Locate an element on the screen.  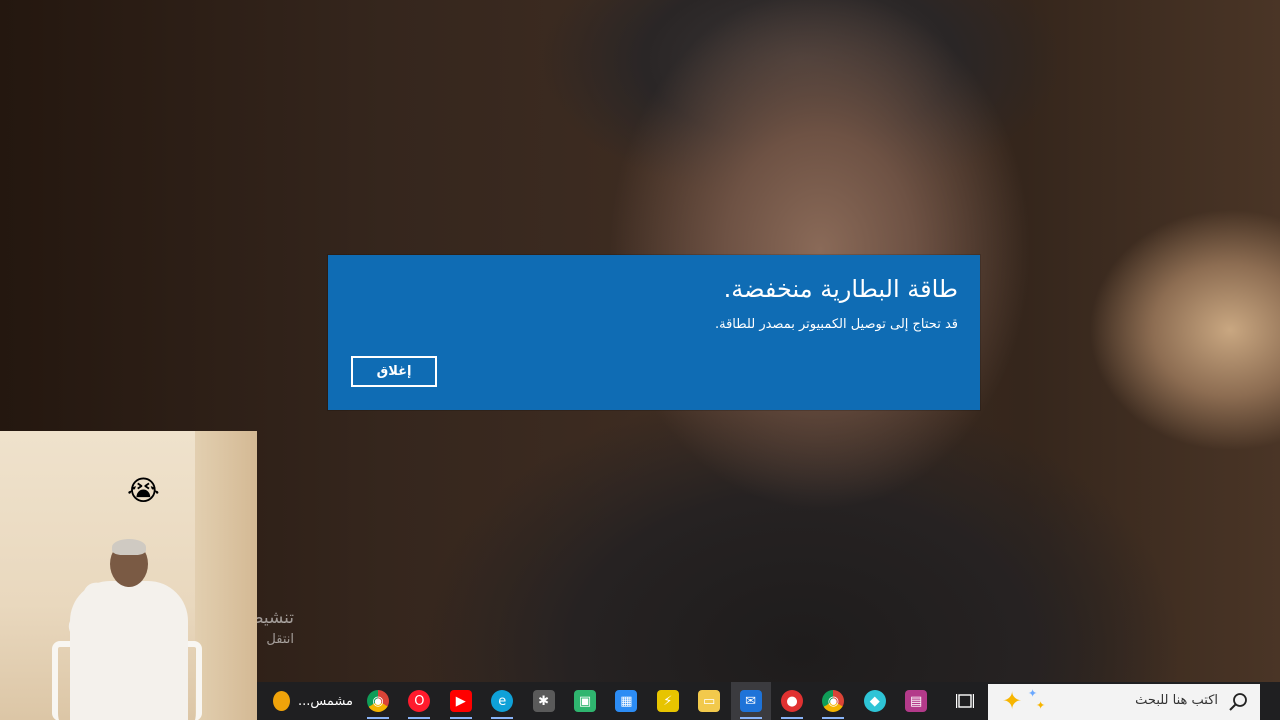
mail-icon: ✉ is located at coordinates (750, 701).